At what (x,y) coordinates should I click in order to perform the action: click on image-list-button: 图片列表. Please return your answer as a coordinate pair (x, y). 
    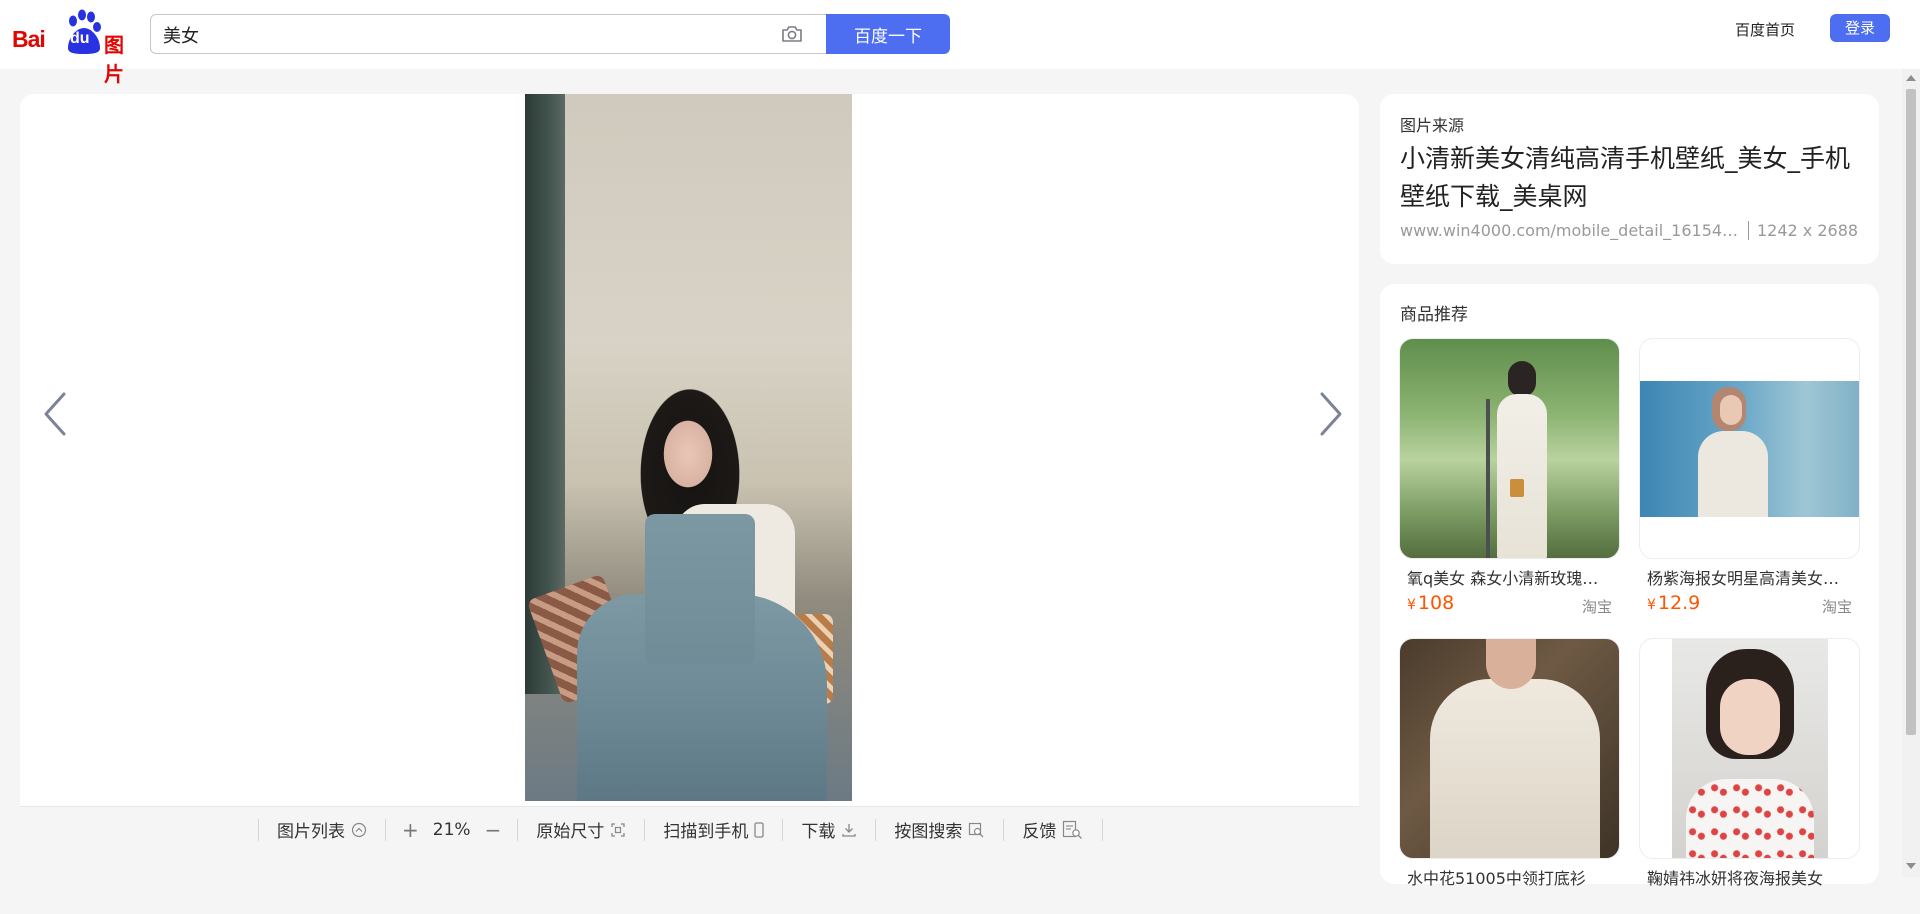
    Looking at the image, I should click on (322, 829).